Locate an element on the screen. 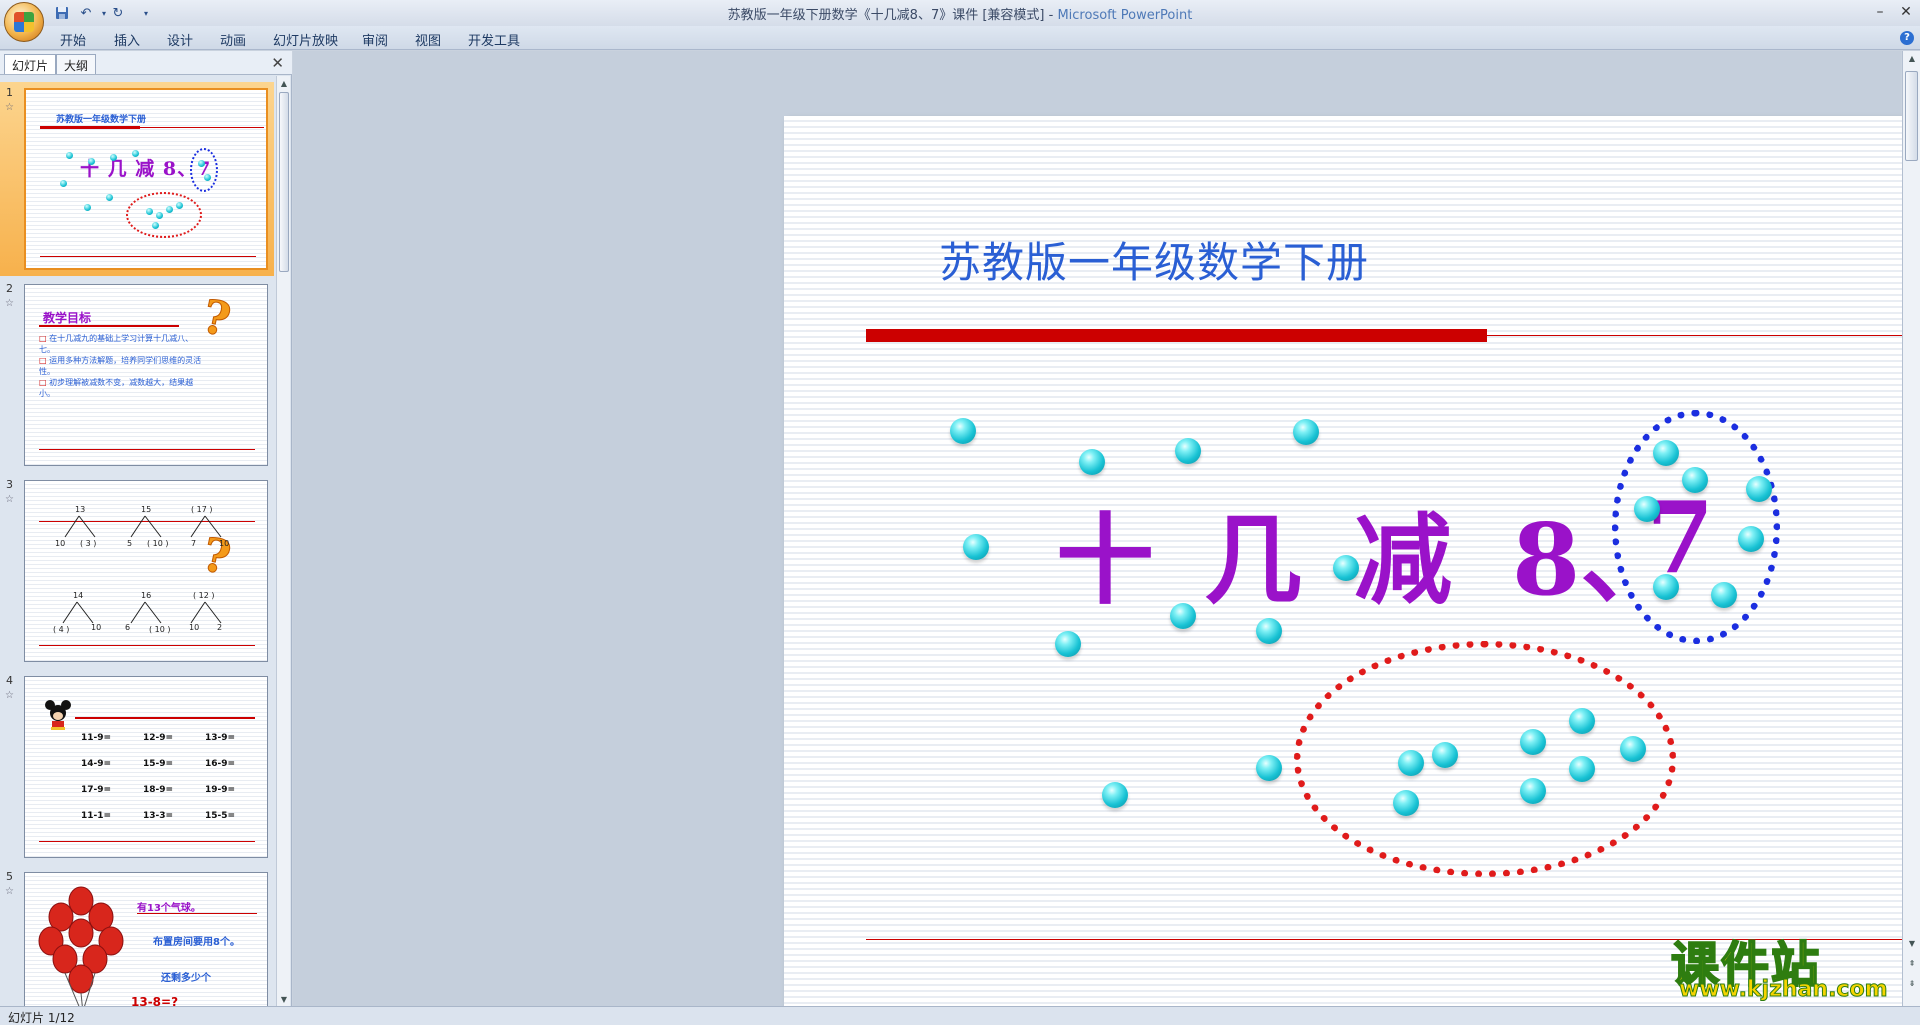 This screenshot has height=1025, width=1920. help-icon: ? is located at coordinates (1907, 38).